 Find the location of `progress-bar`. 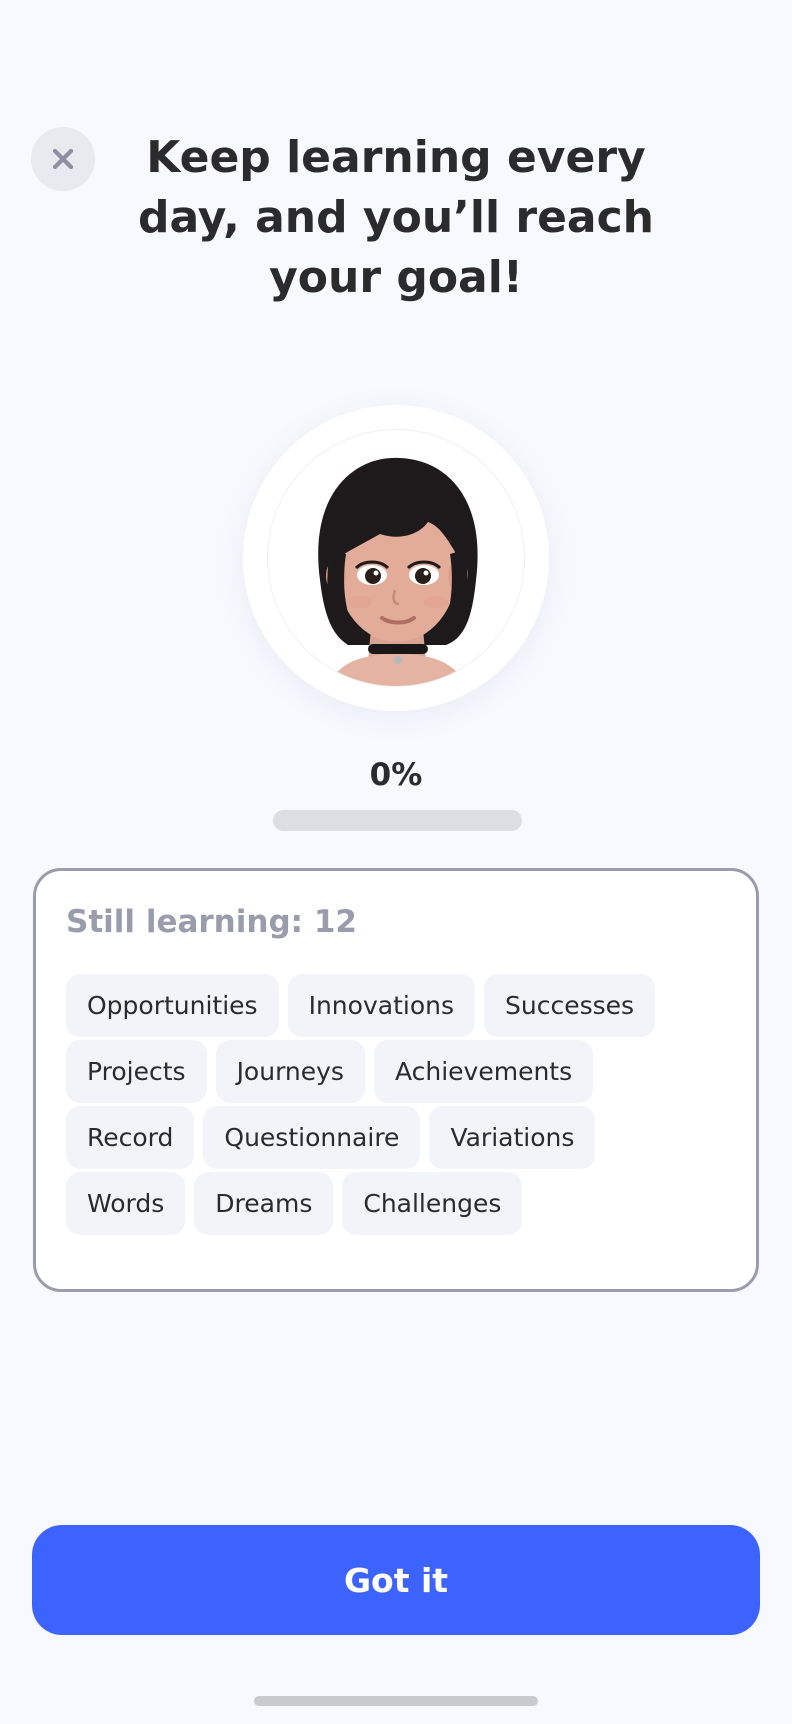

progress-bar is located at coordinates (397, 820).